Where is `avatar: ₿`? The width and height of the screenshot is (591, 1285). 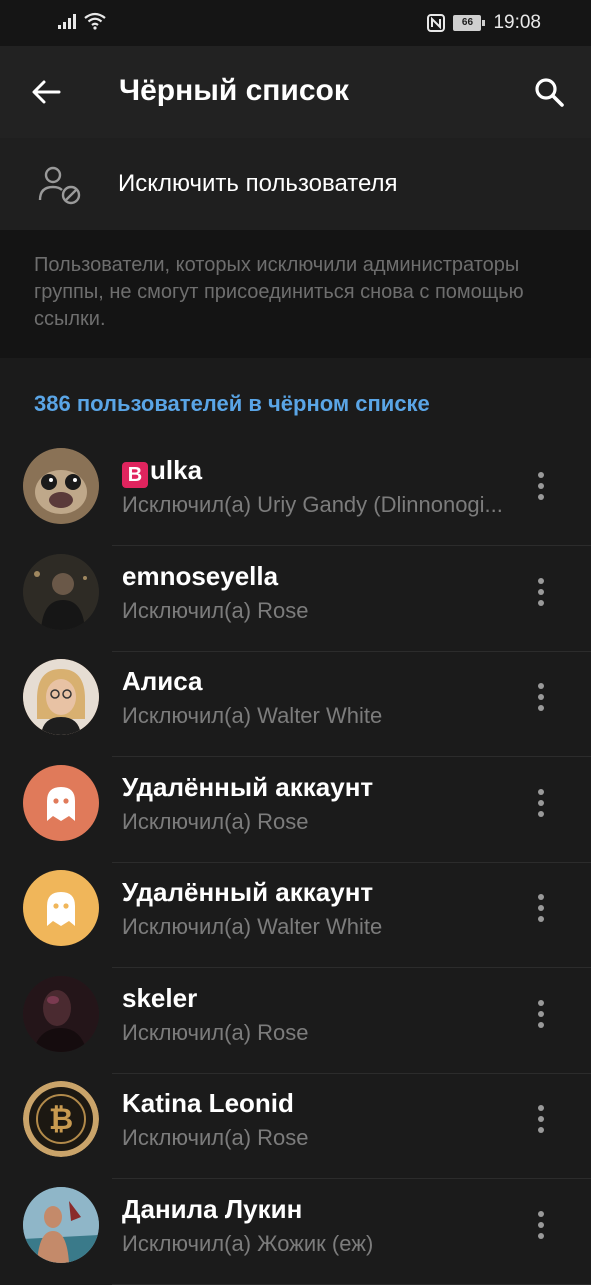 avatar: ₿ is located at coordinates (61, 1119).